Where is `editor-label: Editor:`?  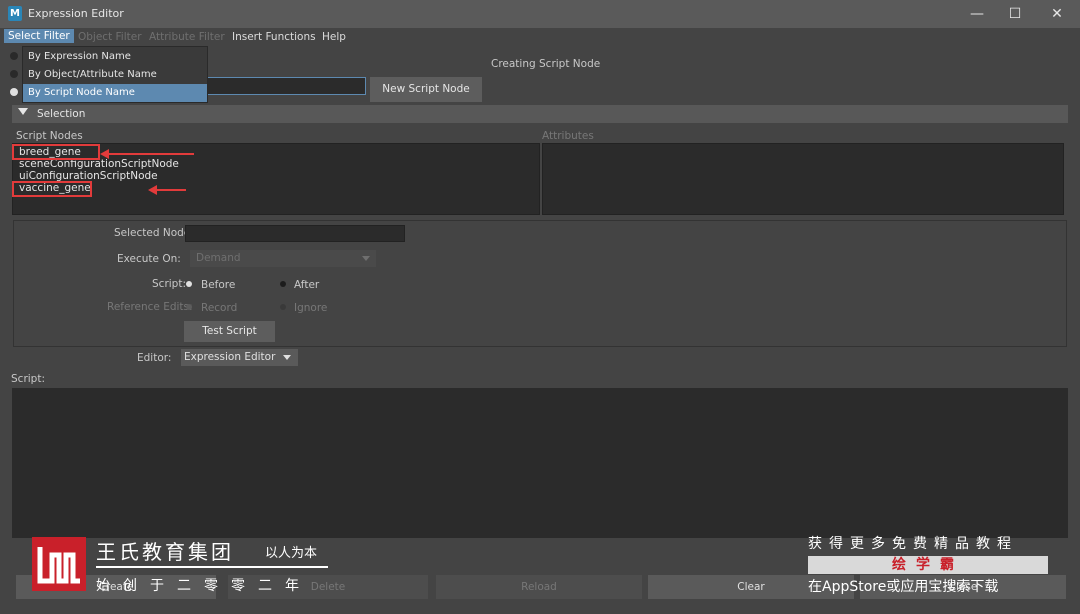 editor-label: Editor: is located at coordinates (154, 358).